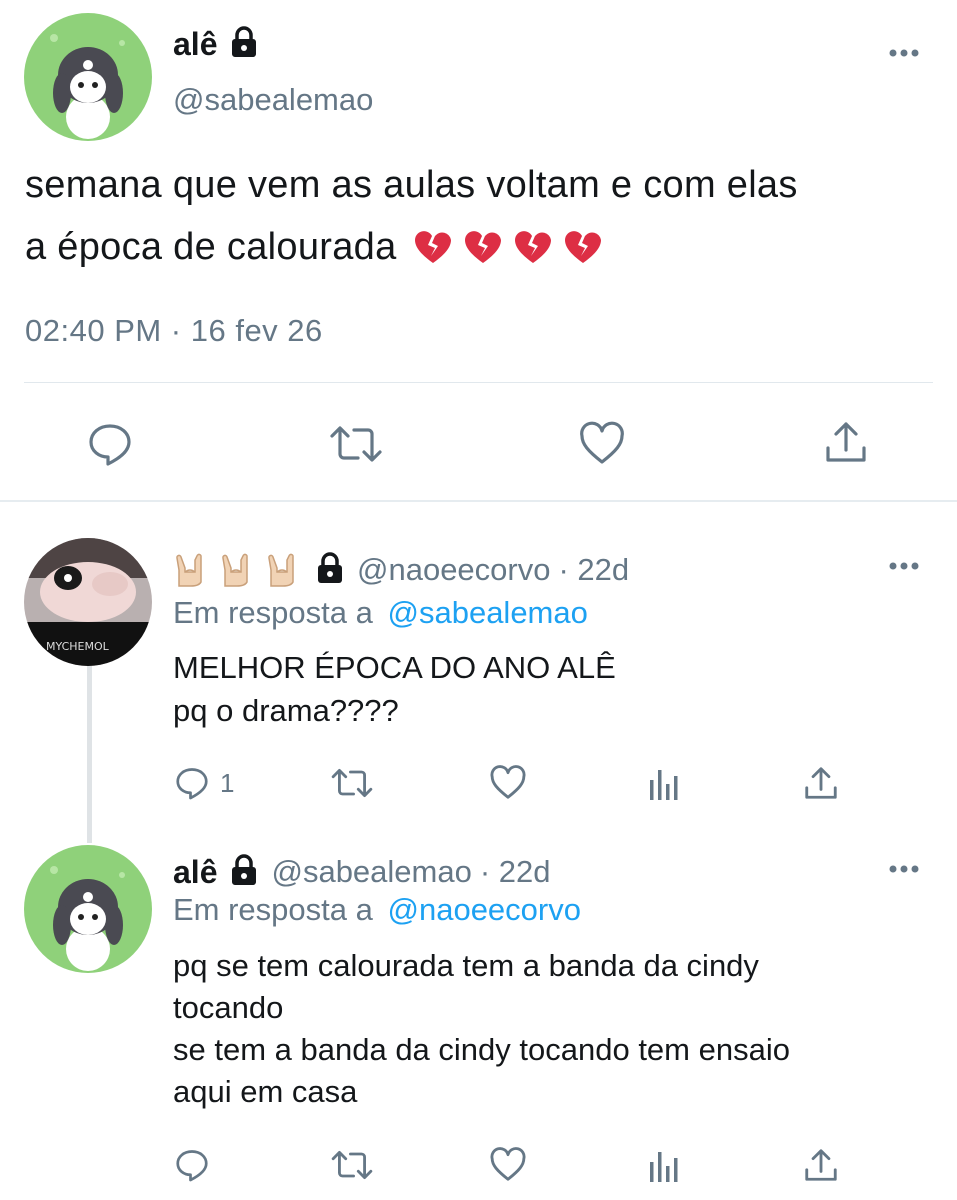 The width and height of the screenshot is (957, 1200). I want to click on reply-to-link: @naoeecorvo, so click(484, 909).